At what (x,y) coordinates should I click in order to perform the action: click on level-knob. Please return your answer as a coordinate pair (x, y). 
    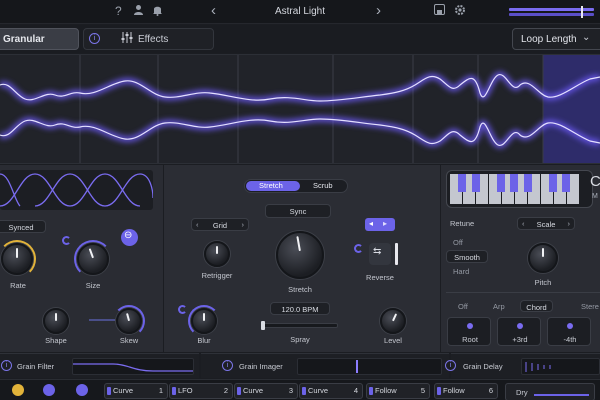
    Looking at the image, I should click on (393, 321).